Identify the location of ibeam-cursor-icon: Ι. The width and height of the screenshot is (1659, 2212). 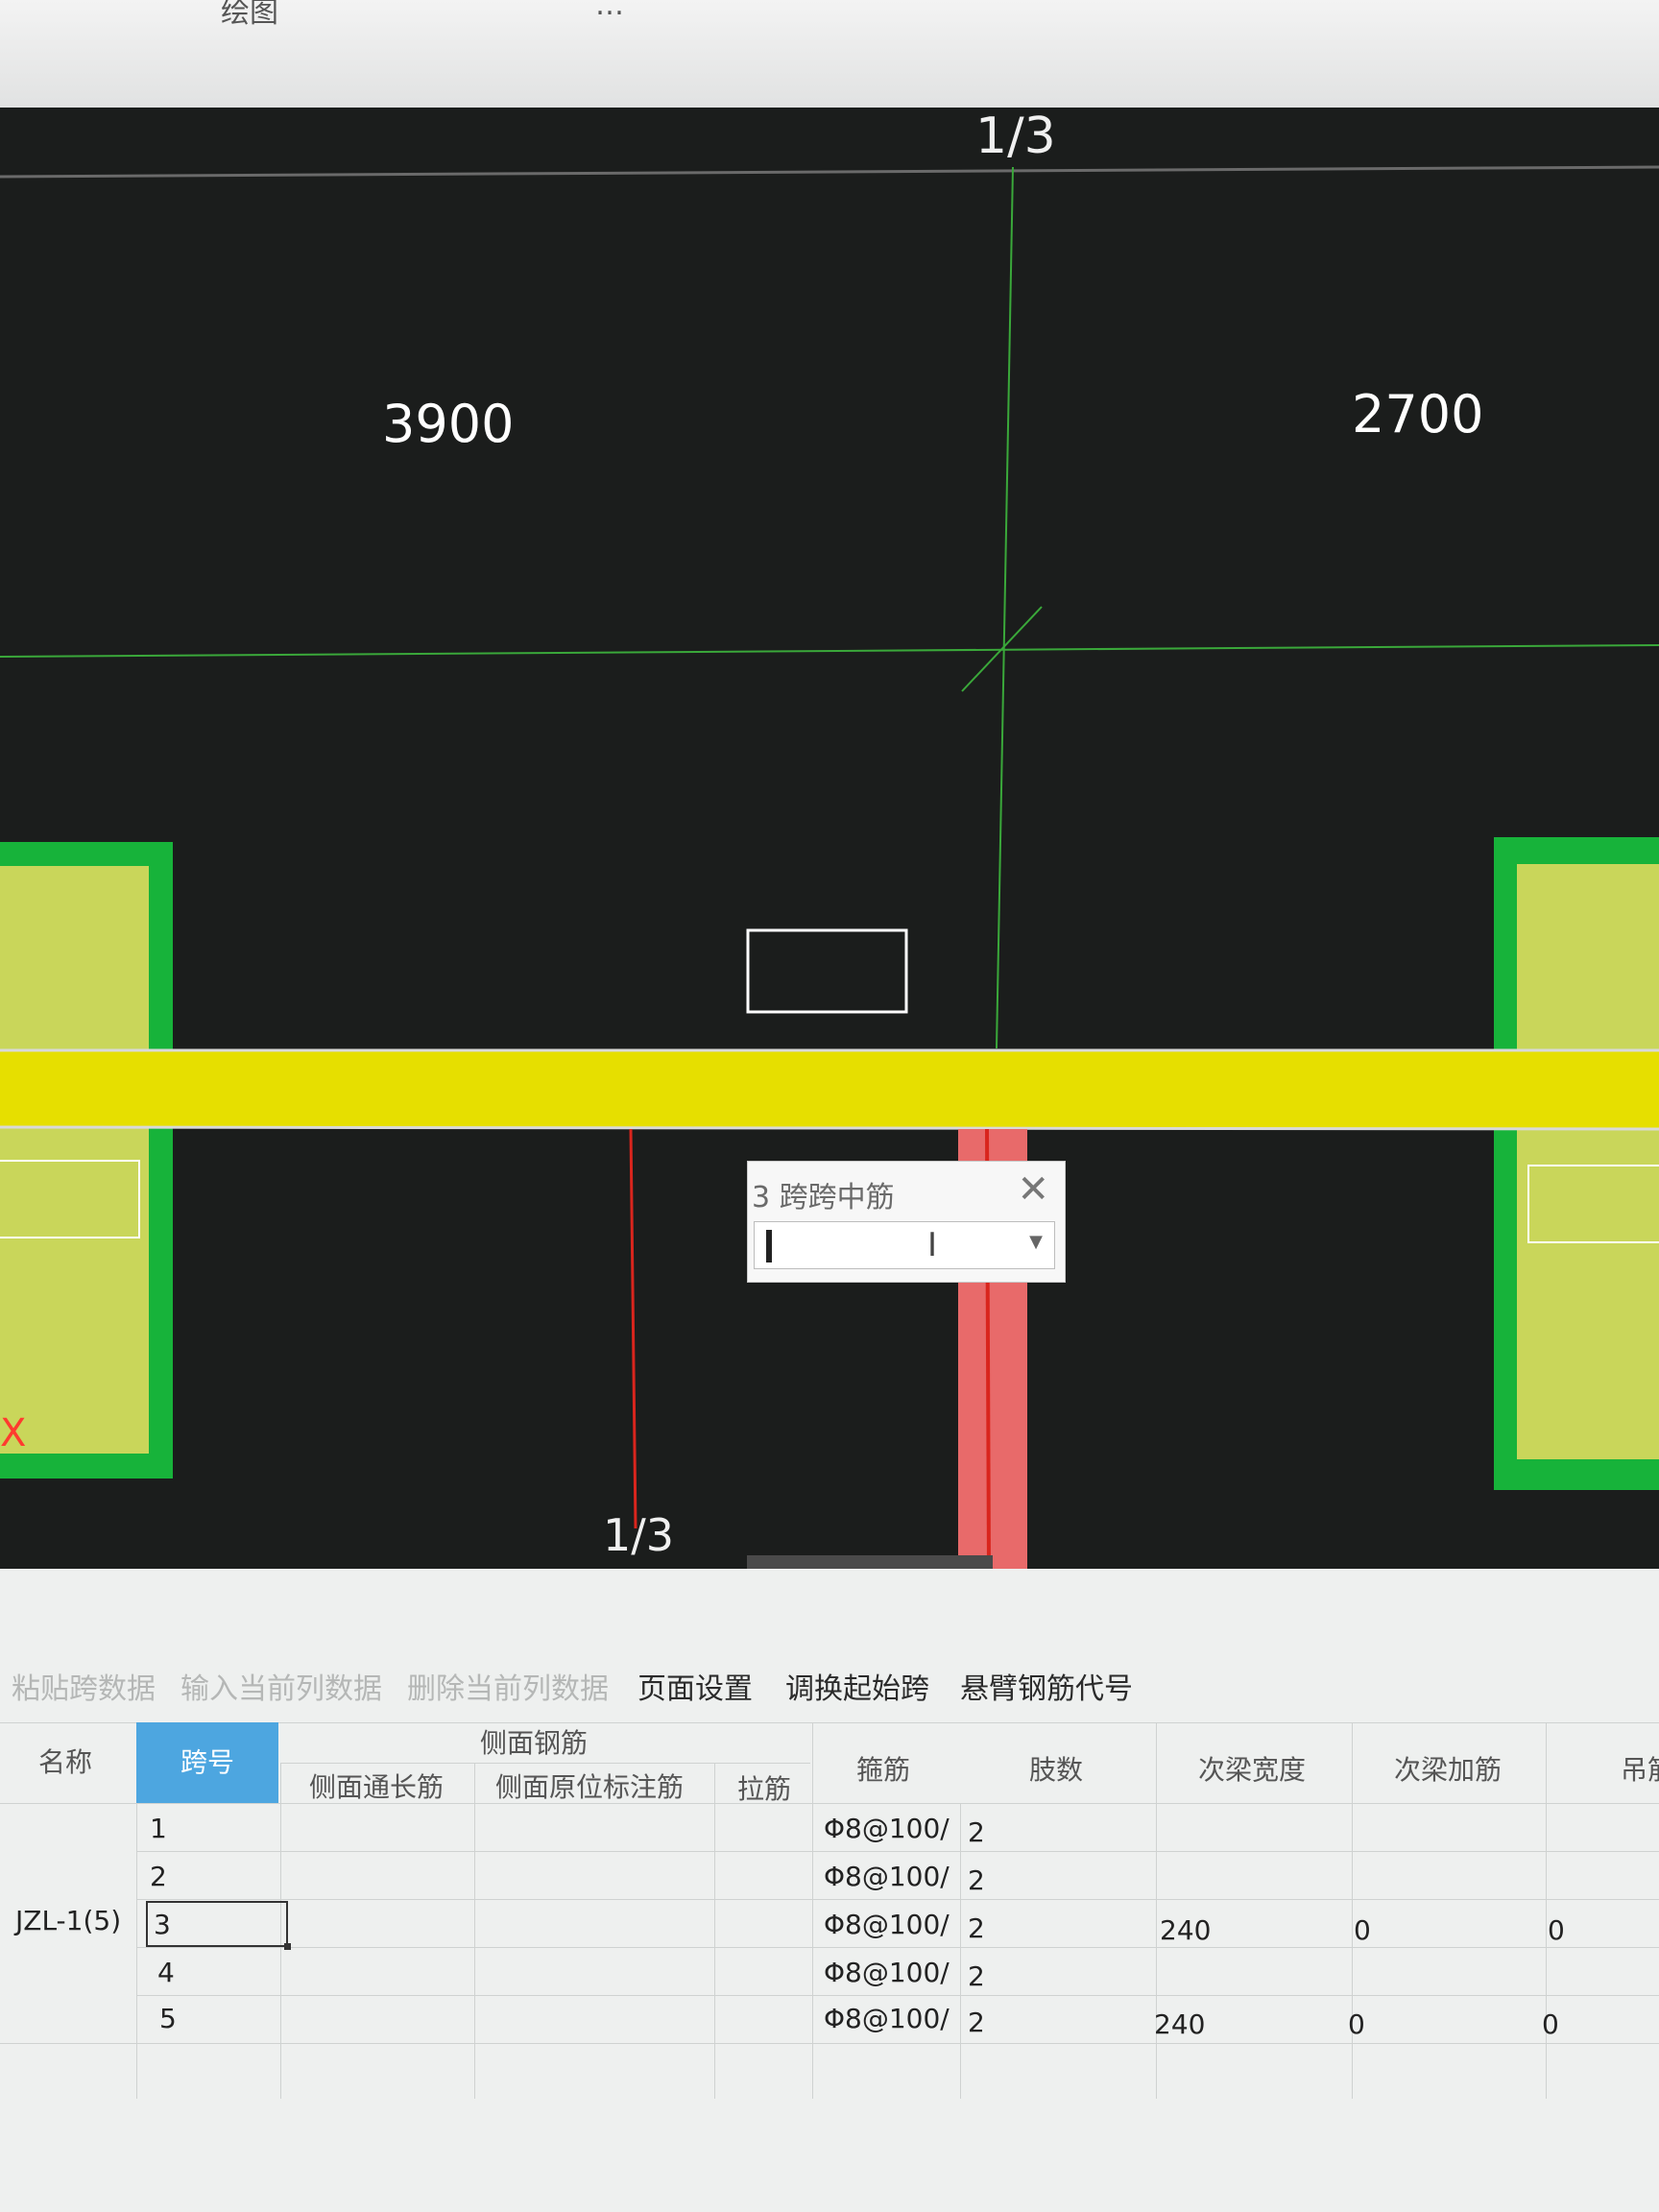
(932, 1245).